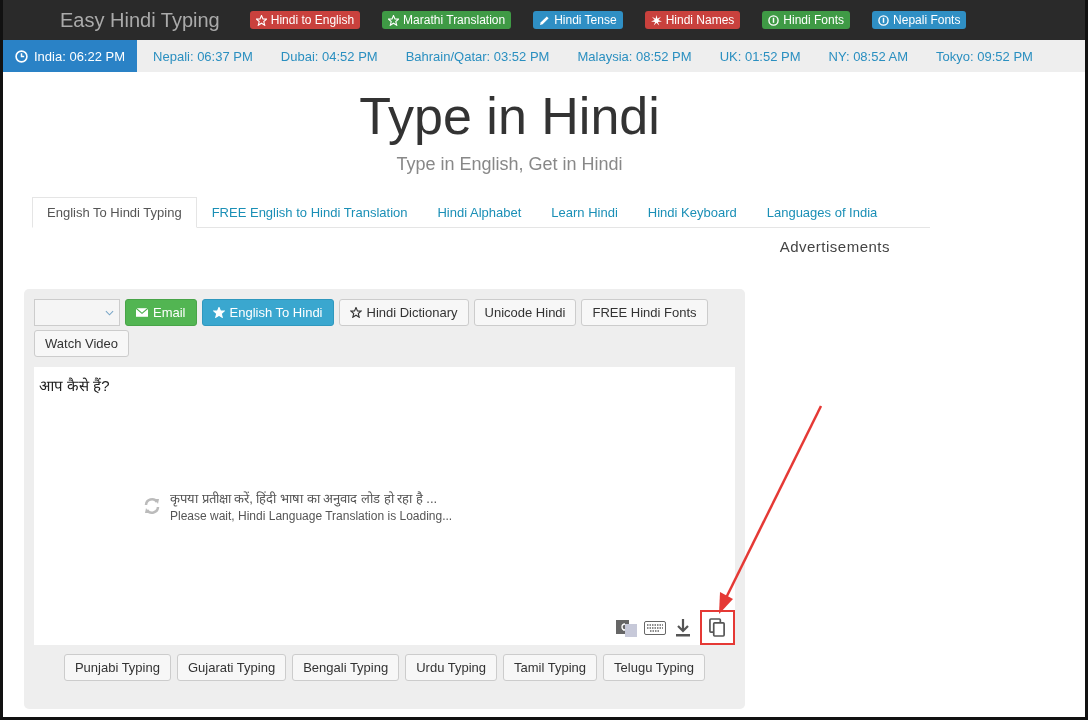 Image resolution: width=1088 pixels, height=720 pixels. Describe the element at coordinates (834, 246) in the screenshot. I see `advertisements-label: Advertisements` at that location.